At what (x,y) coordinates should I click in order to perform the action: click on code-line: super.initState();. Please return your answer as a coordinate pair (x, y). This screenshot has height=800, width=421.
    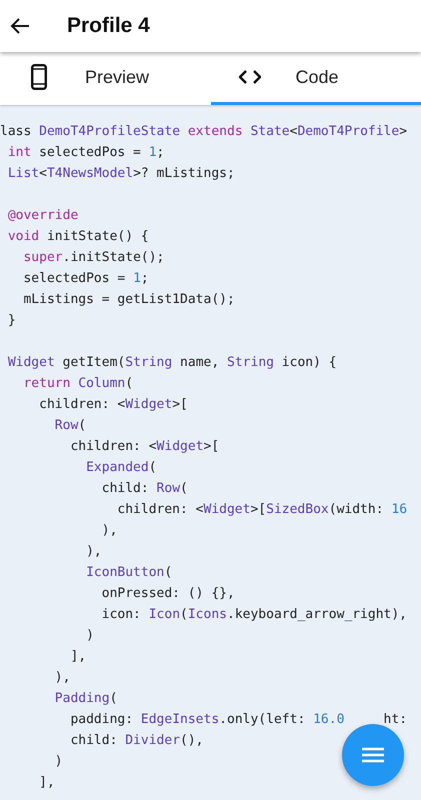
    Looking at the image, I should click on (93, 257).